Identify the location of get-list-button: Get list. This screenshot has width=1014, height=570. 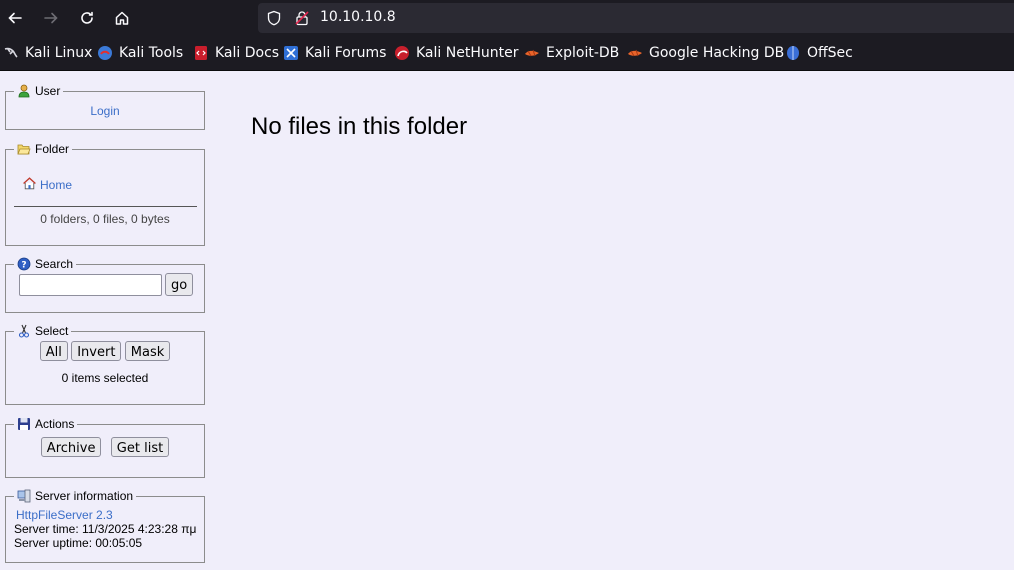
(140, 447).